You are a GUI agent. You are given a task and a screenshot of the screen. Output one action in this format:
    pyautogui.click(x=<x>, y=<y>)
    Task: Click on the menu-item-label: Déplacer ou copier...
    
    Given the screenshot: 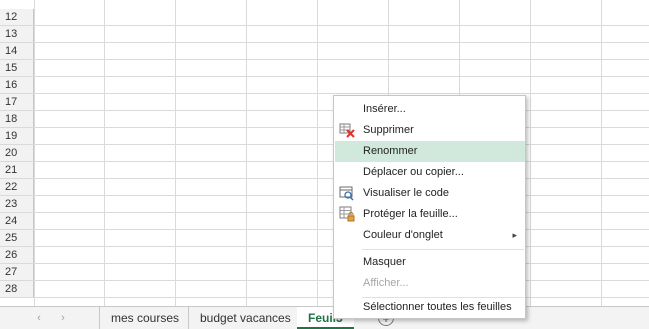 What is the action you would take?
    pyautogui.click(x=413, y=172)
    